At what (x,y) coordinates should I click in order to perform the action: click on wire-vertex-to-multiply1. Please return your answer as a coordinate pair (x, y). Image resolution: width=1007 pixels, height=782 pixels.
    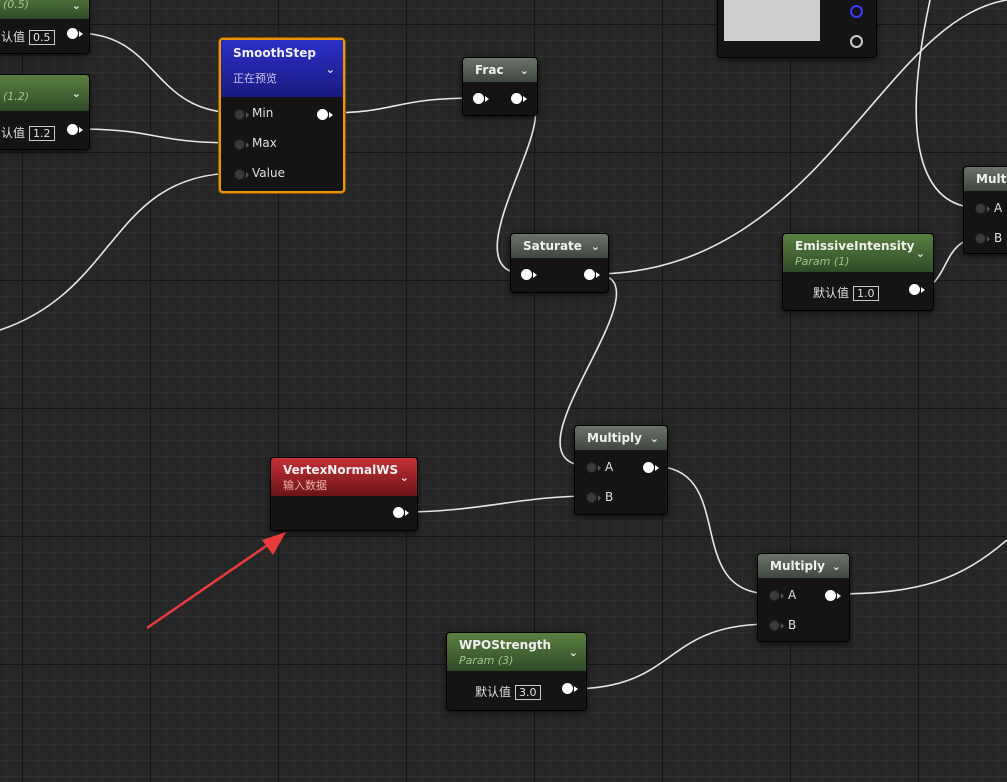
    Looking at the image, I should click on (496, 504).